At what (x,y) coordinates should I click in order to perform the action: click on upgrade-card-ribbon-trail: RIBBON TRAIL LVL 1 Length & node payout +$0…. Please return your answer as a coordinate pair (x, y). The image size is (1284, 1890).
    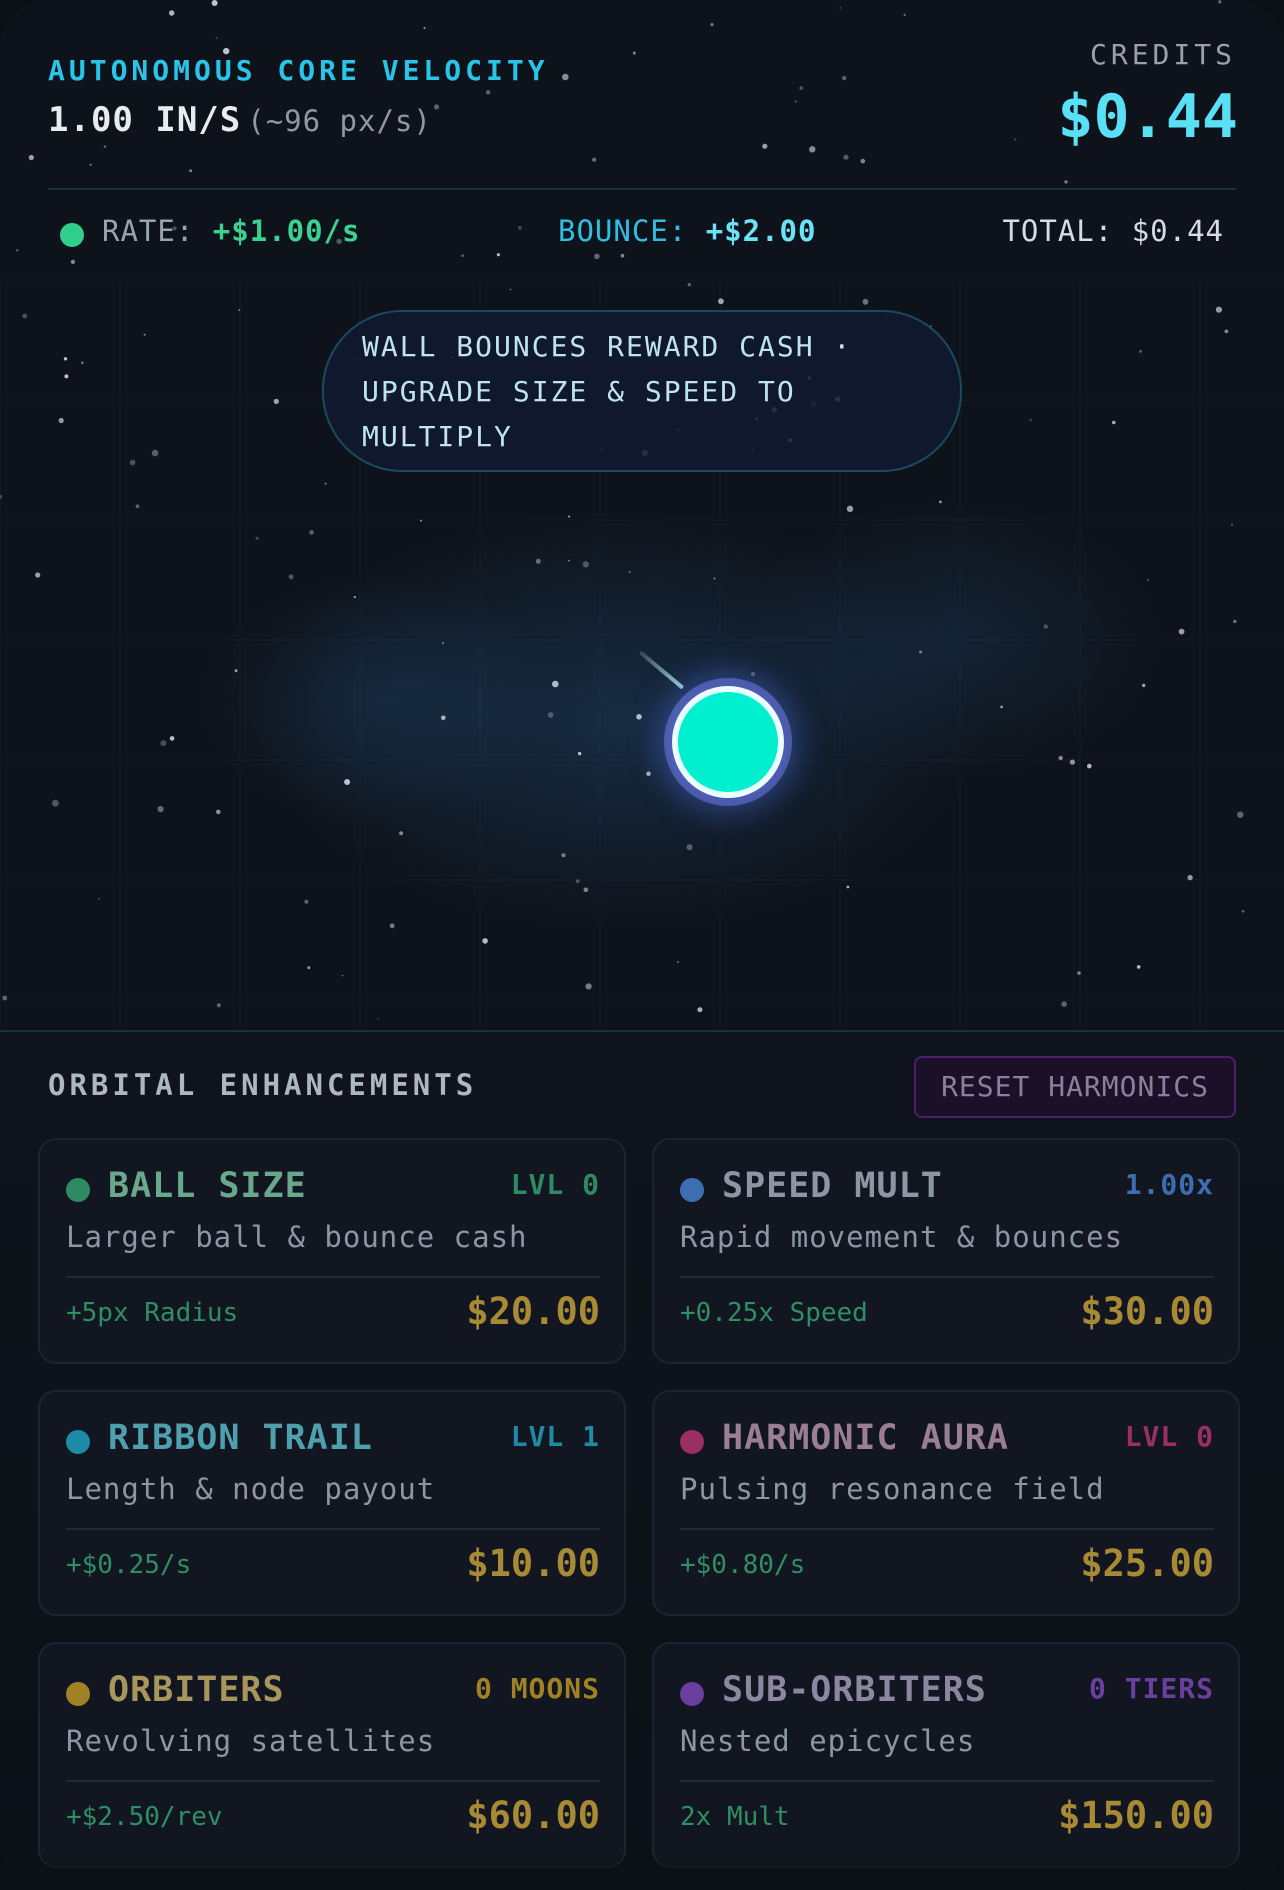
    Looking at the image, I should click on (332, 1503).